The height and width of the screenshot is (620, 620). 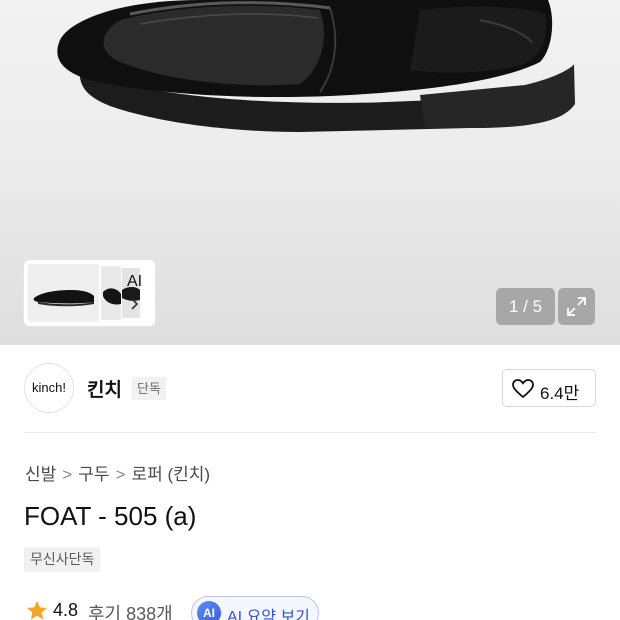 I want to click on expand-icon, so click(x=576, y=306).